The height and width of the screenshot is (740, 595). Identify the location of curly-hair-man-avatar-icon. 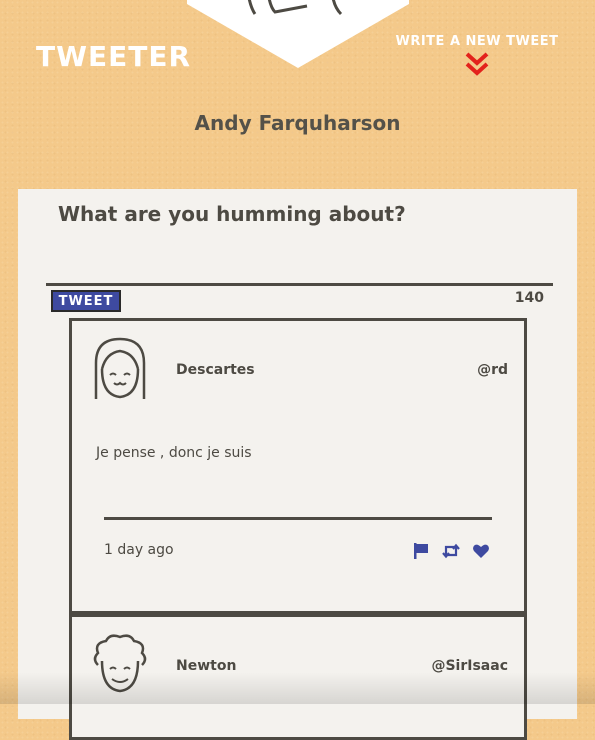
(120, 663).